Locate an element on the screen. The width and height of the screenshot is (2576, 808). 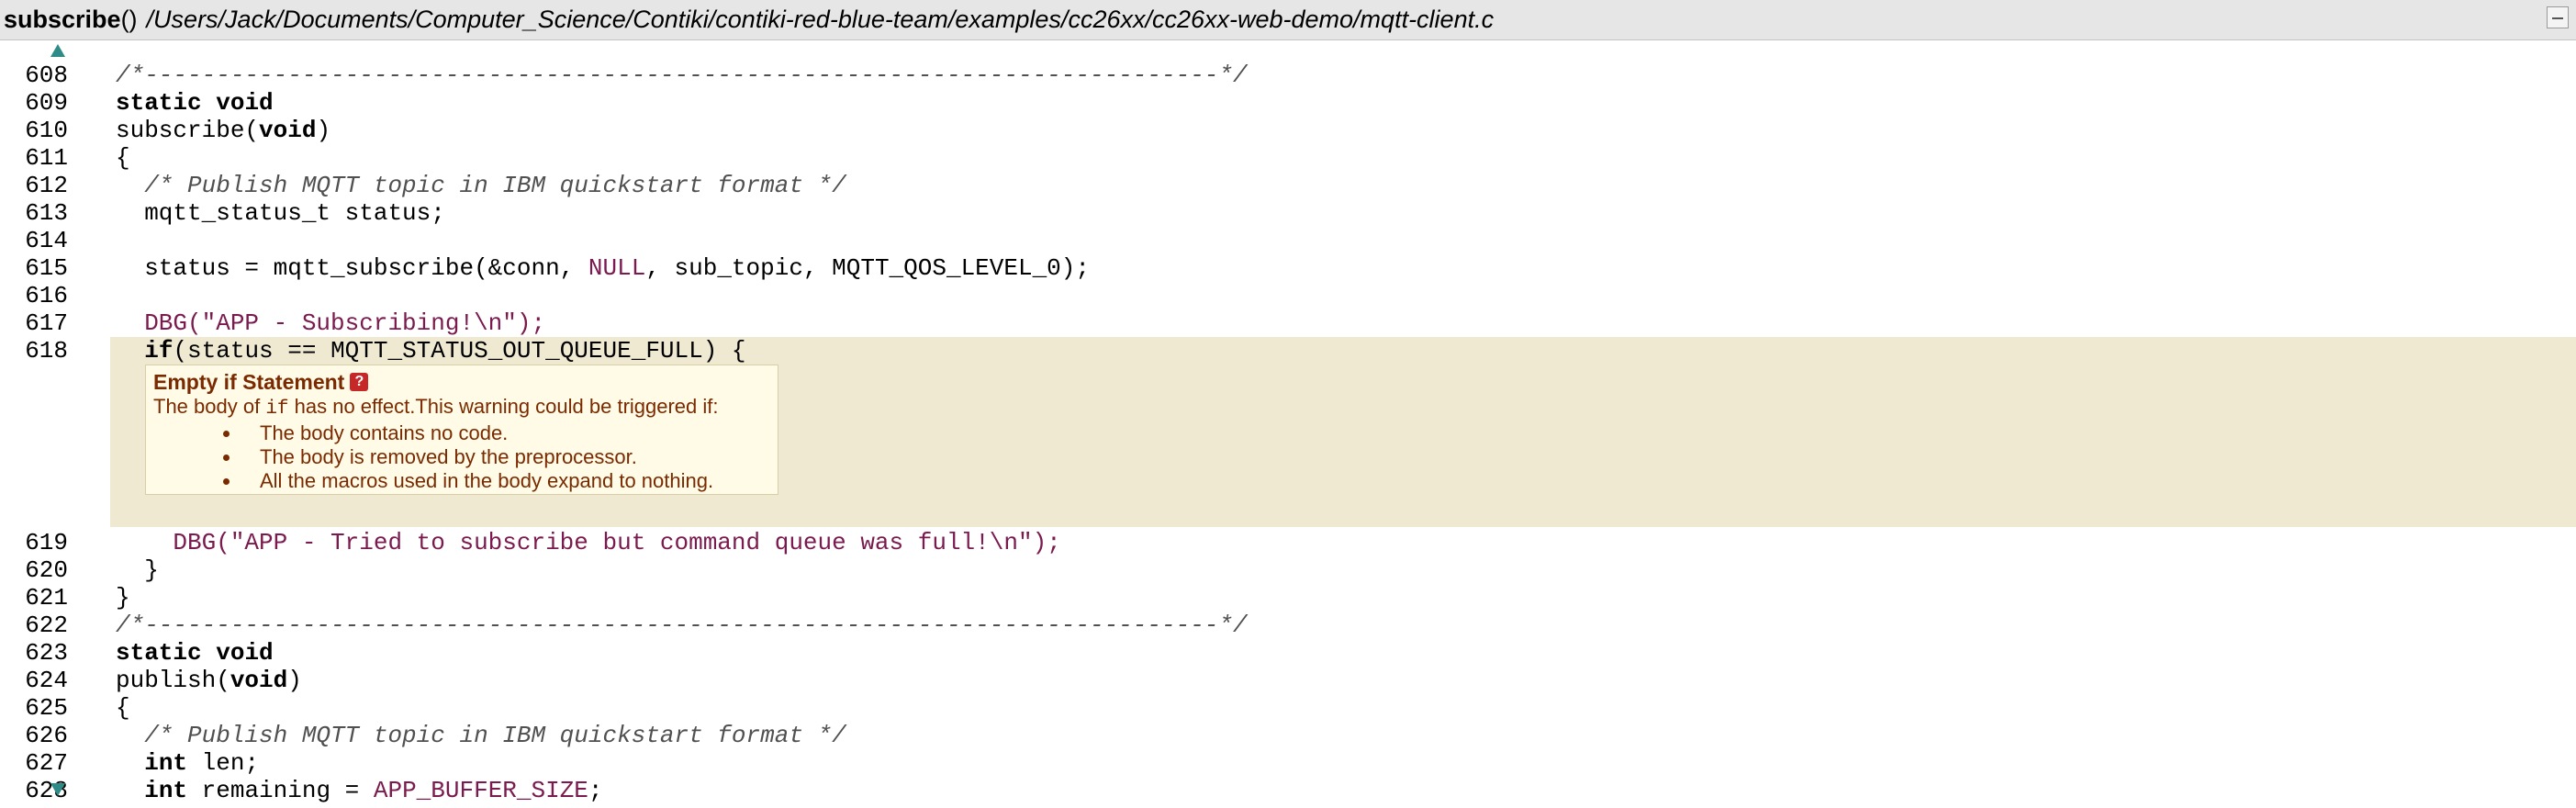
code-line: 627 int len; is located at coordinates (1288, 763).